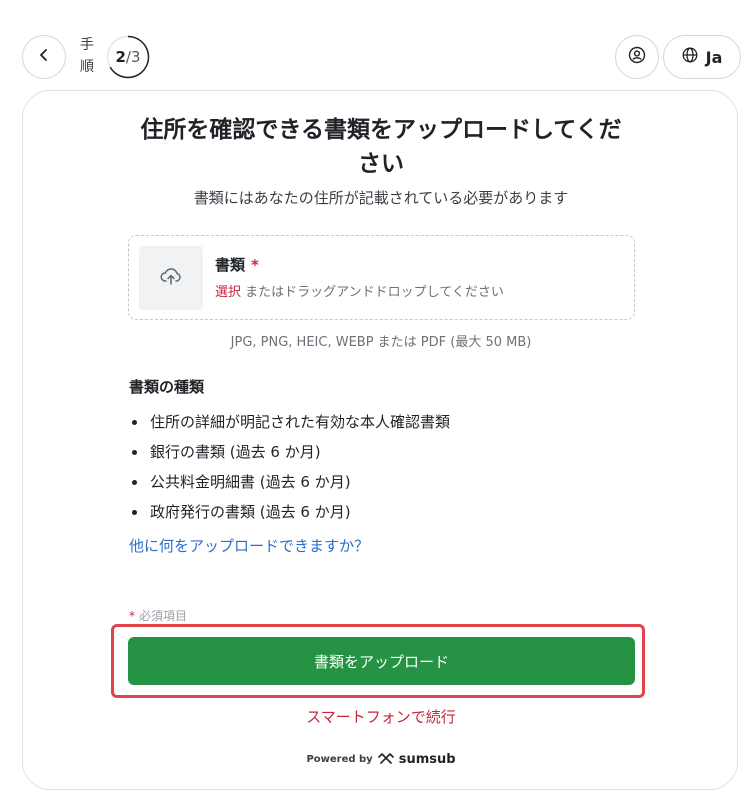  What do you see at coordinates (249, 545) in the screenshot?
I see `what-can-i-upload-link: 他に何をアップロードできますか？` at bounding box center [249, 545].